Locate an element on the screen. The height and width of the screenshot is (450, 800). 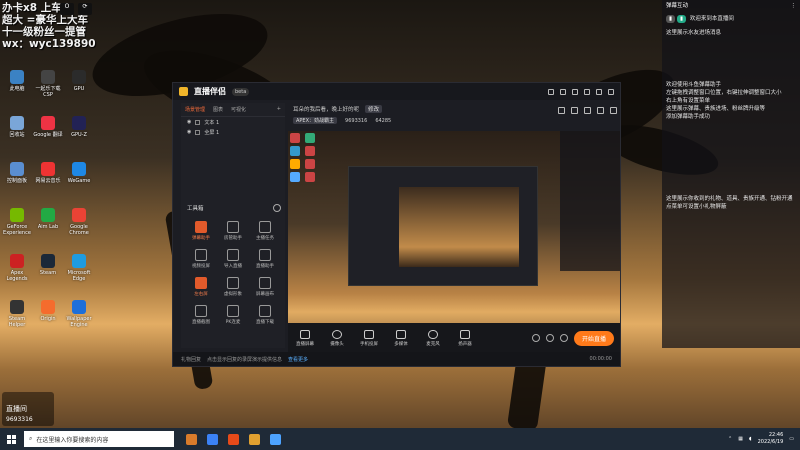
toolbox-item: 屏幕画布 is located at coordinates (265, 287).